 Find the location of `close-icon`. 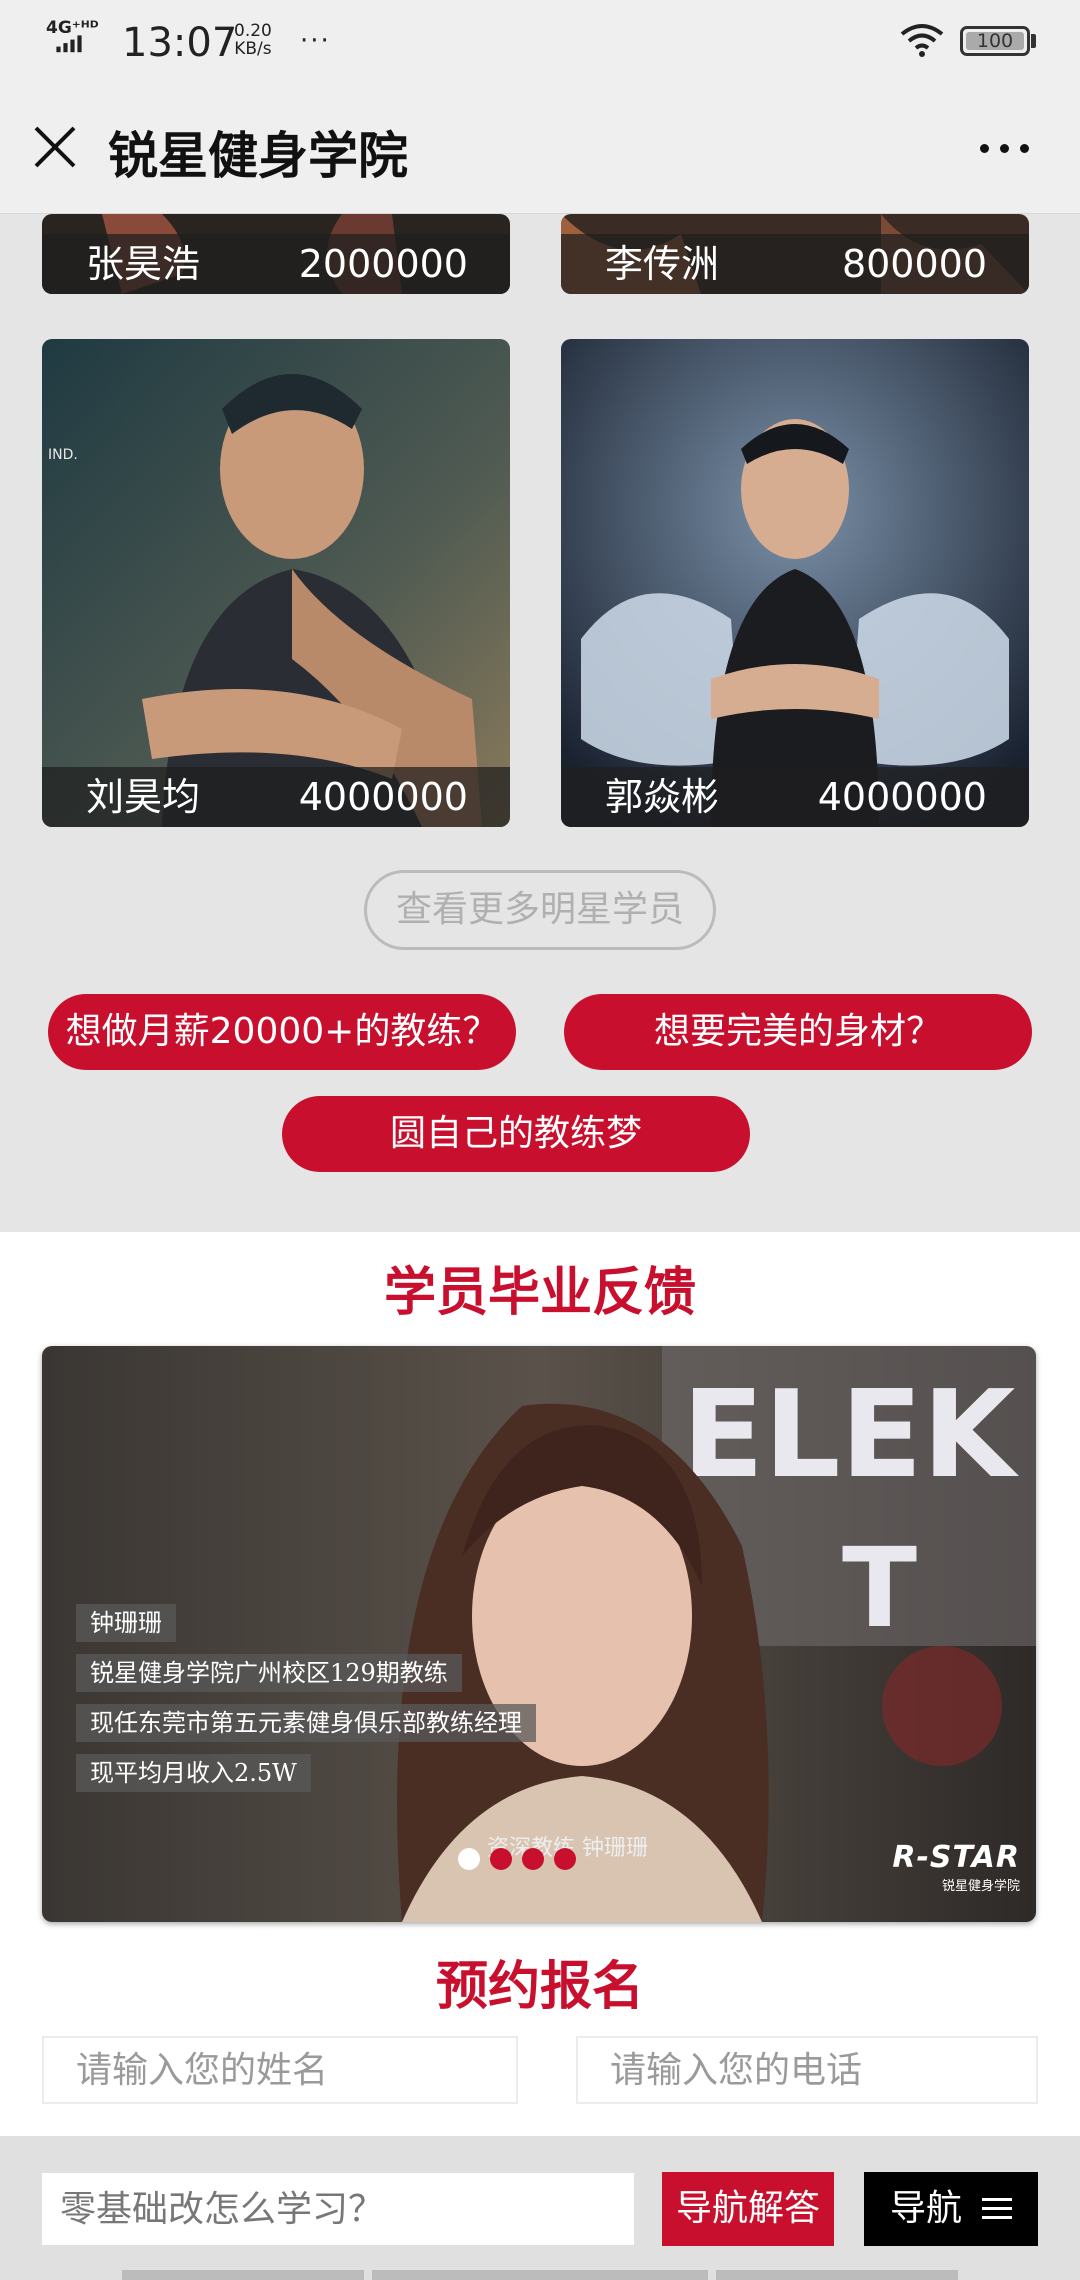

close-icon is located at coordinates (55, 147).